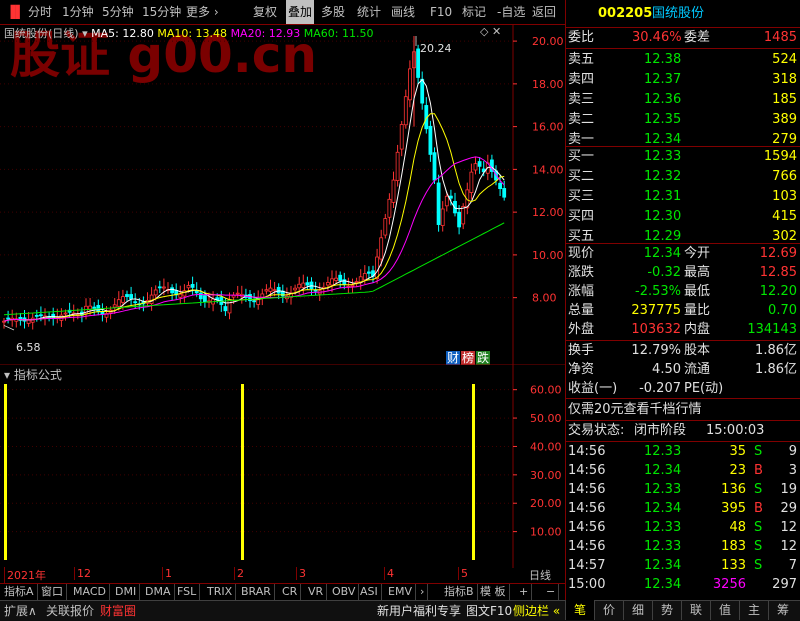 The height and width of the screenshot is (621, 800). What do you see at coordinates (788, 527) in the screenshot?
I see `tick-count: 12` at bounding box center [788, 527].